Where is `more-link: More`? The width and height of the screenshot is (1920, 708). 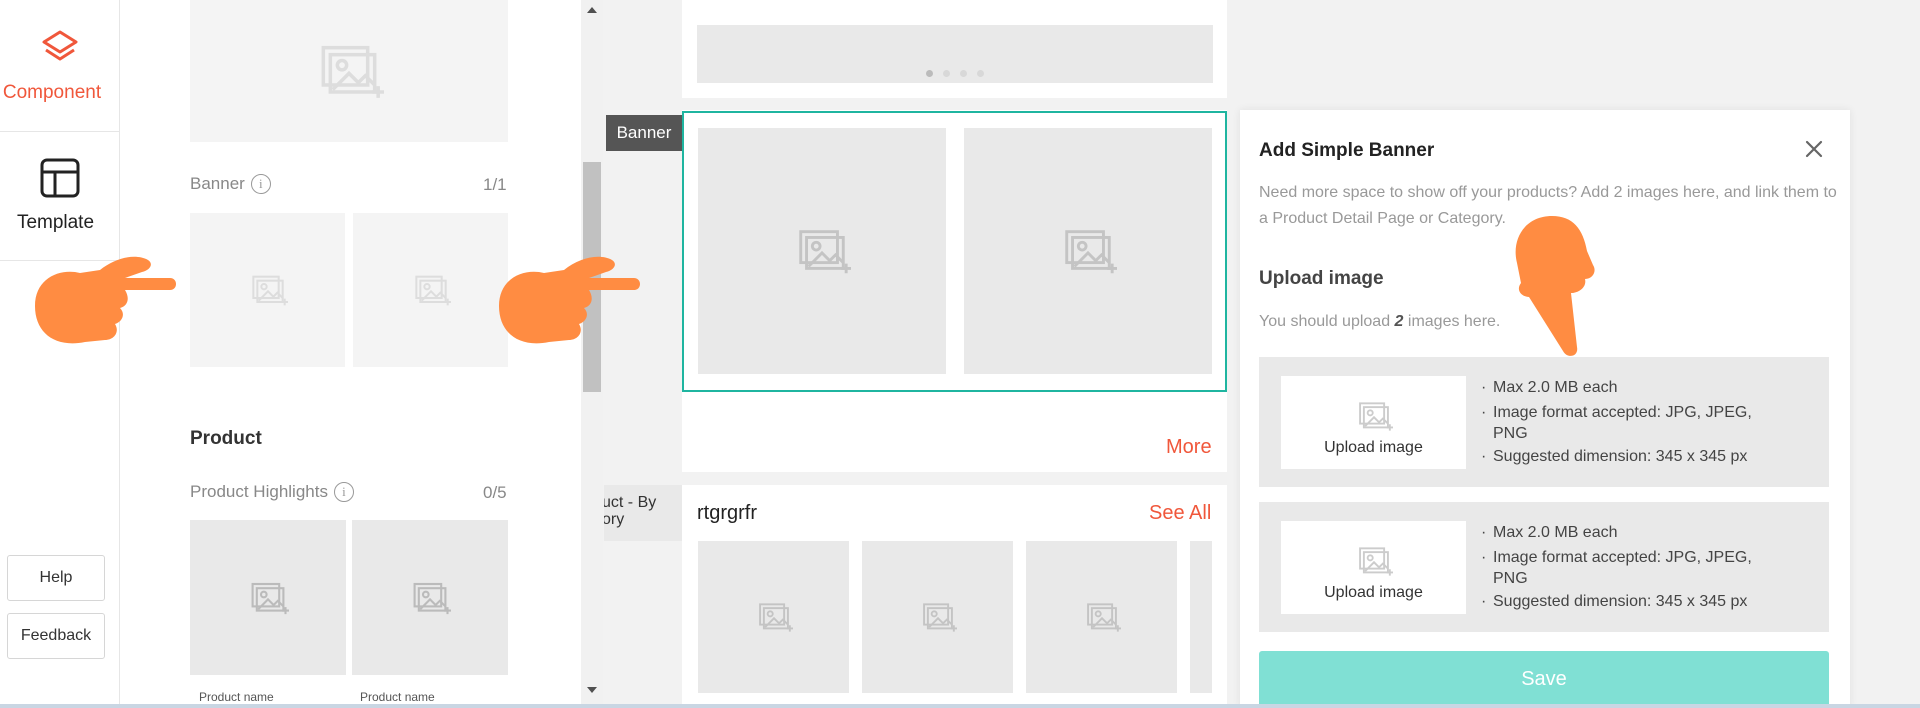
more-link: More is located at coordinates (1189, 447).